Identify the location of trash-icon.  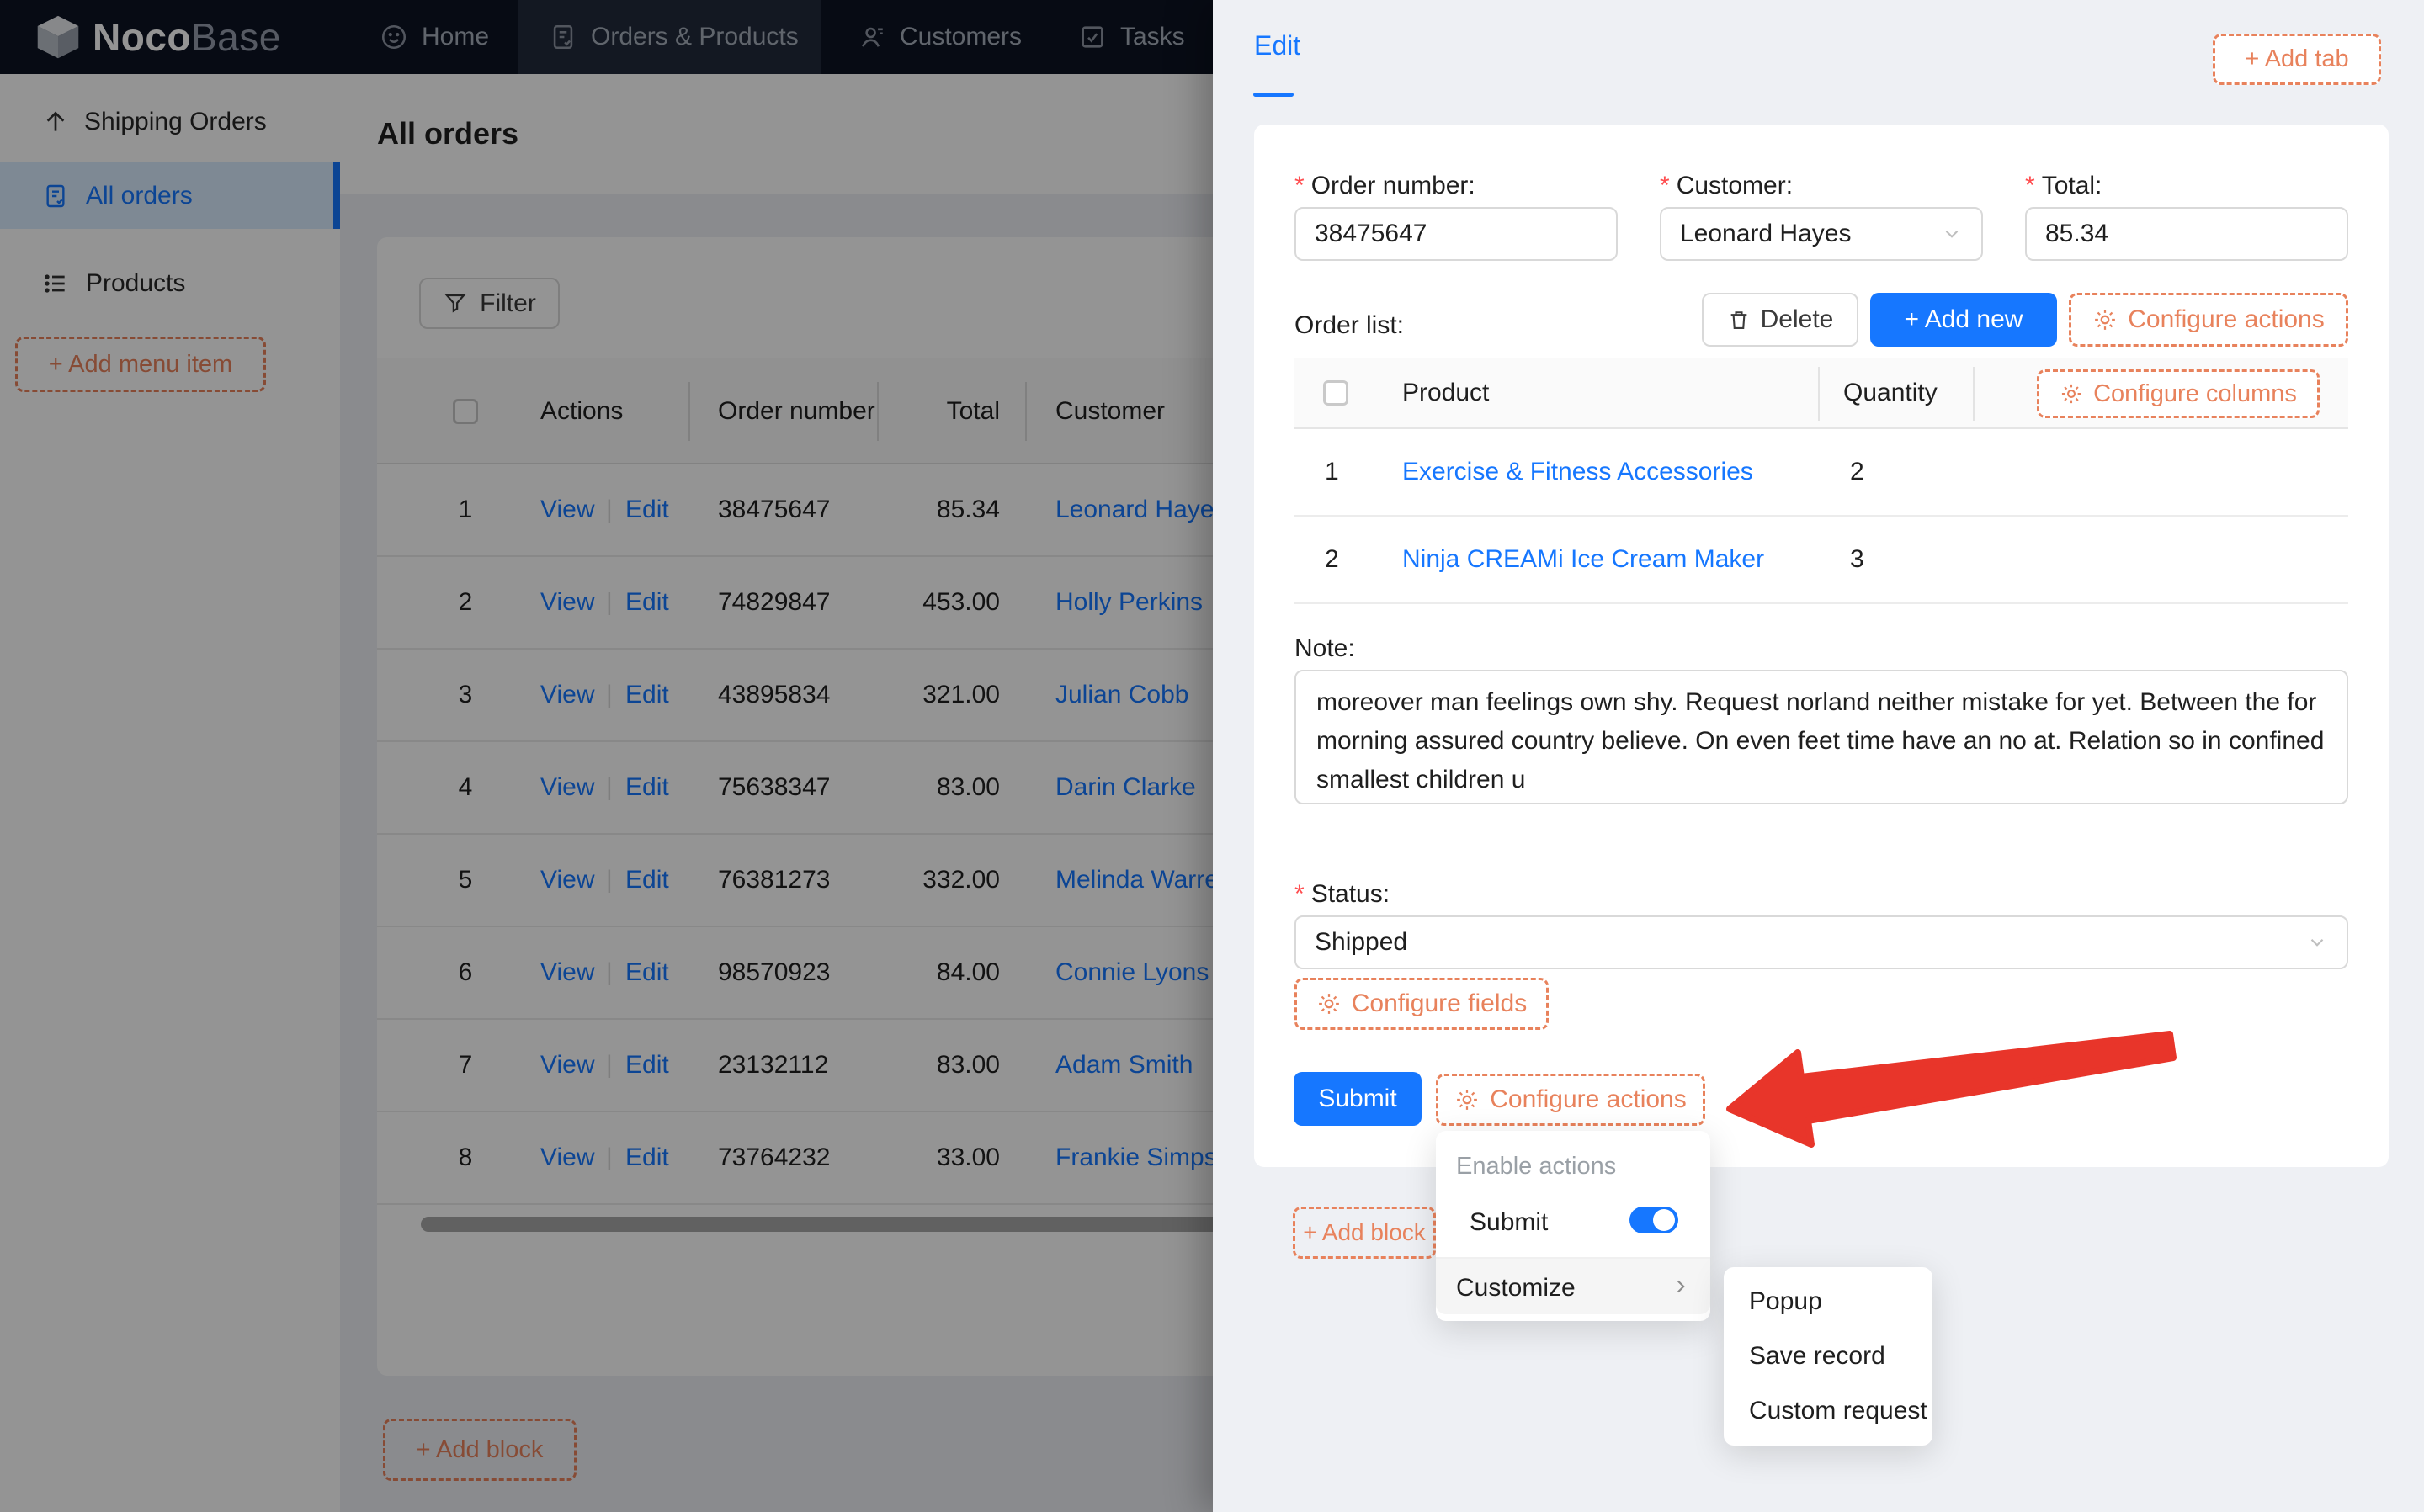
(1738, 320).